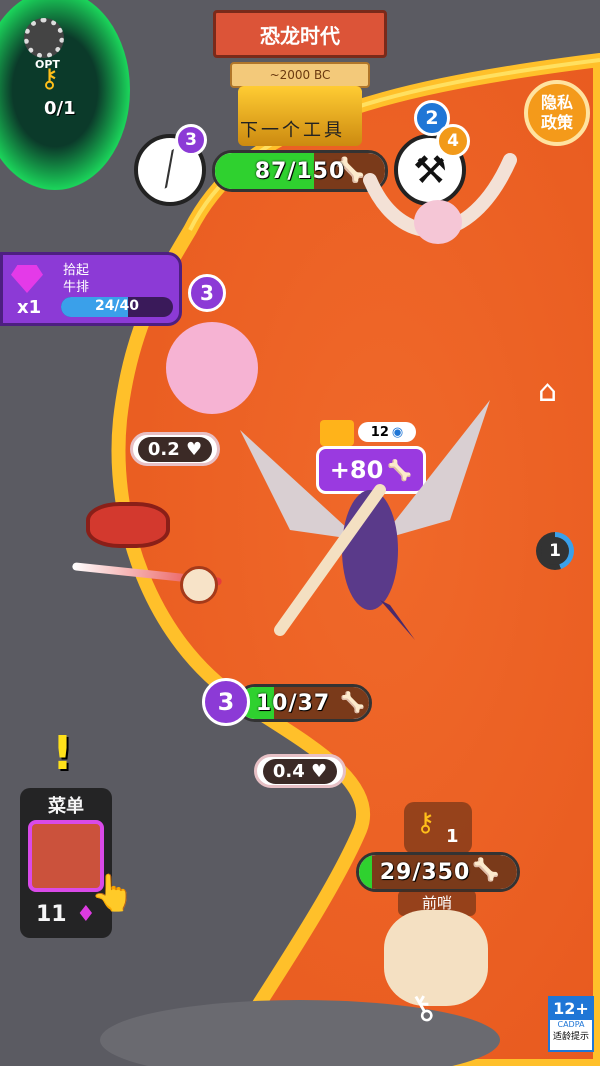  I want to click on era-title: 恐龙时代, so click(300, 35).